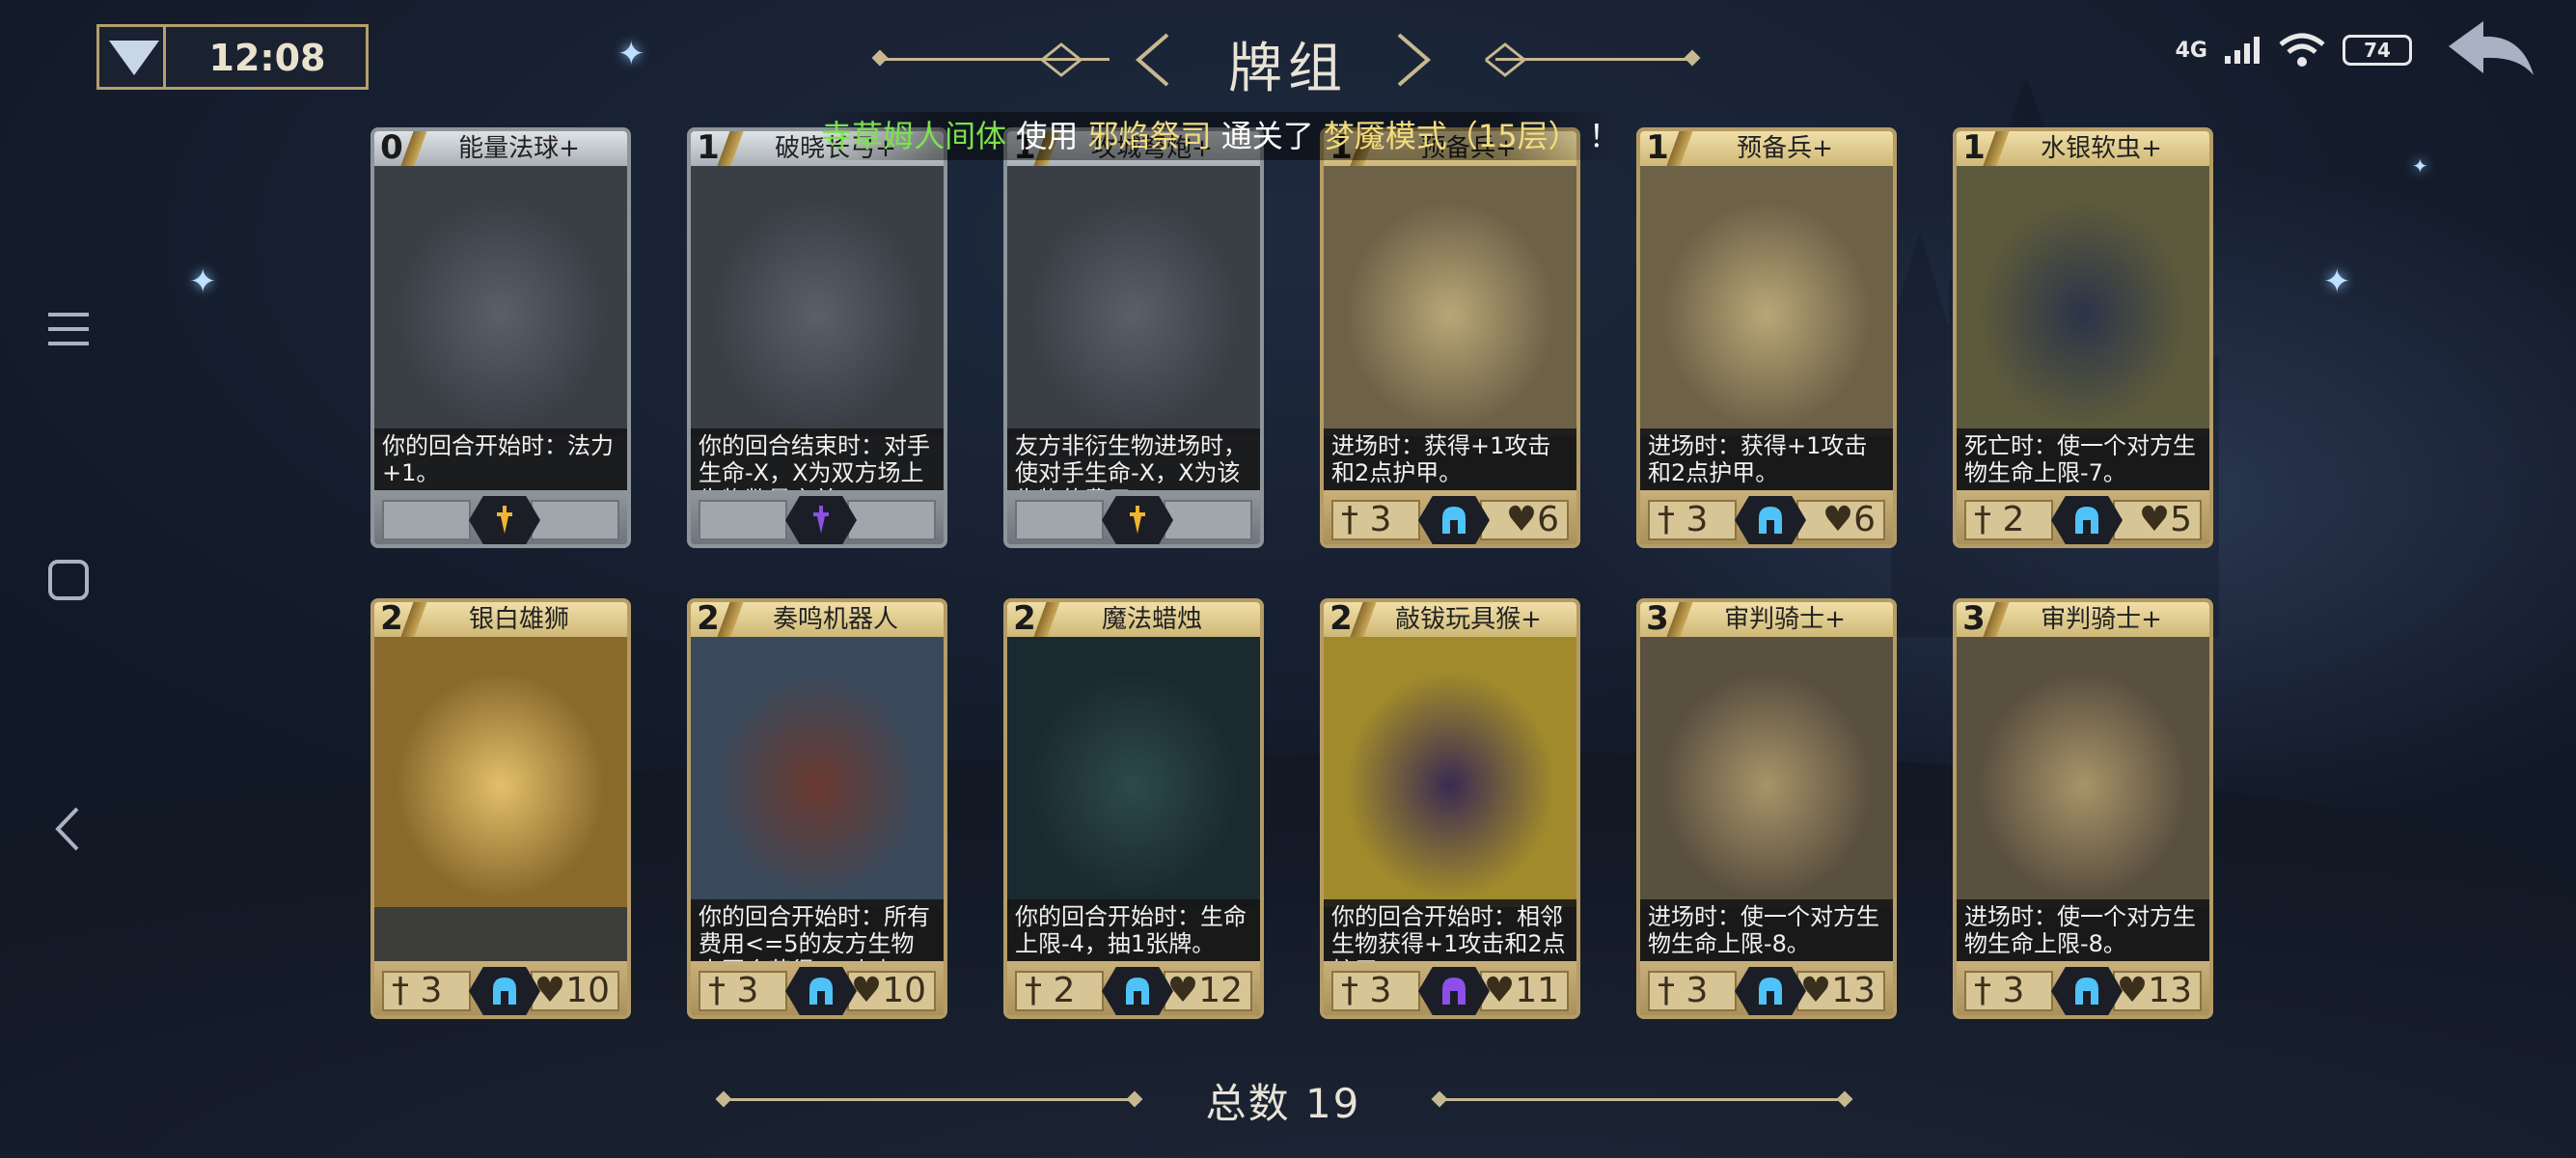 This screenshot has width=2576, height=1158. I want to click on card-description: 你的回合开始时：相邻生物获得+1攻击和2点护甲。, so click(1450, 941).